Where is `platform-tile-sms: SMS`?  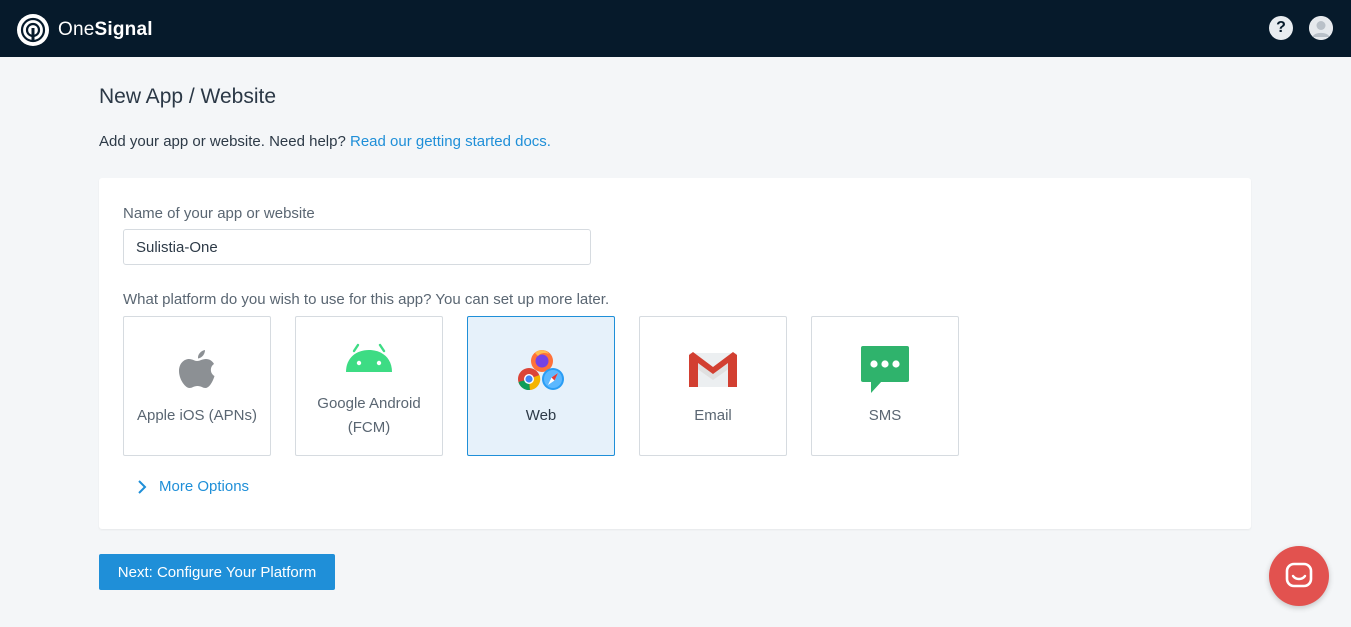
platform-tile-sms: SMS is located at coordinates (885, 386).